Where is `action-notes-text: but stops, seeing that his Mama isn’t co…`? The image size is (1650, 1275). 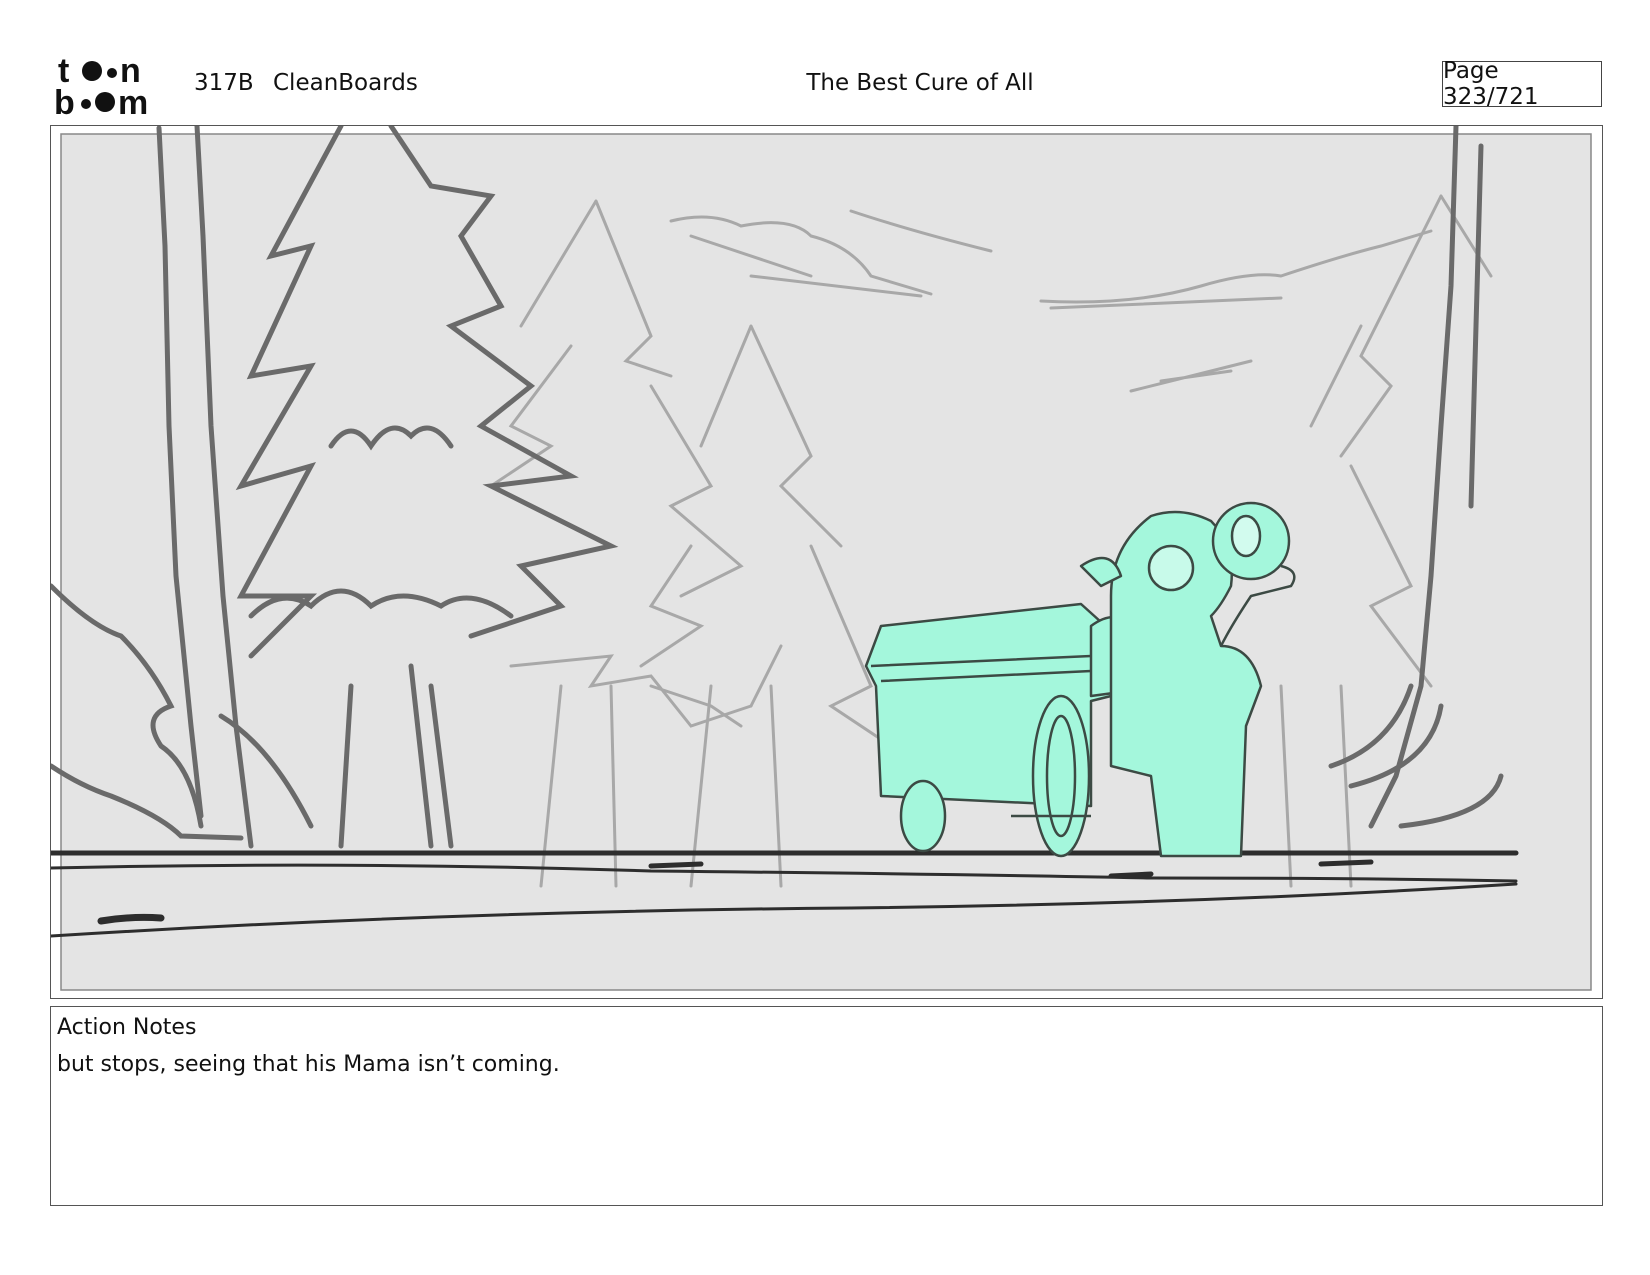
action-notes-text: but stops, seeing that his Mama isn’t co… is located at coordinates (308, 1064).